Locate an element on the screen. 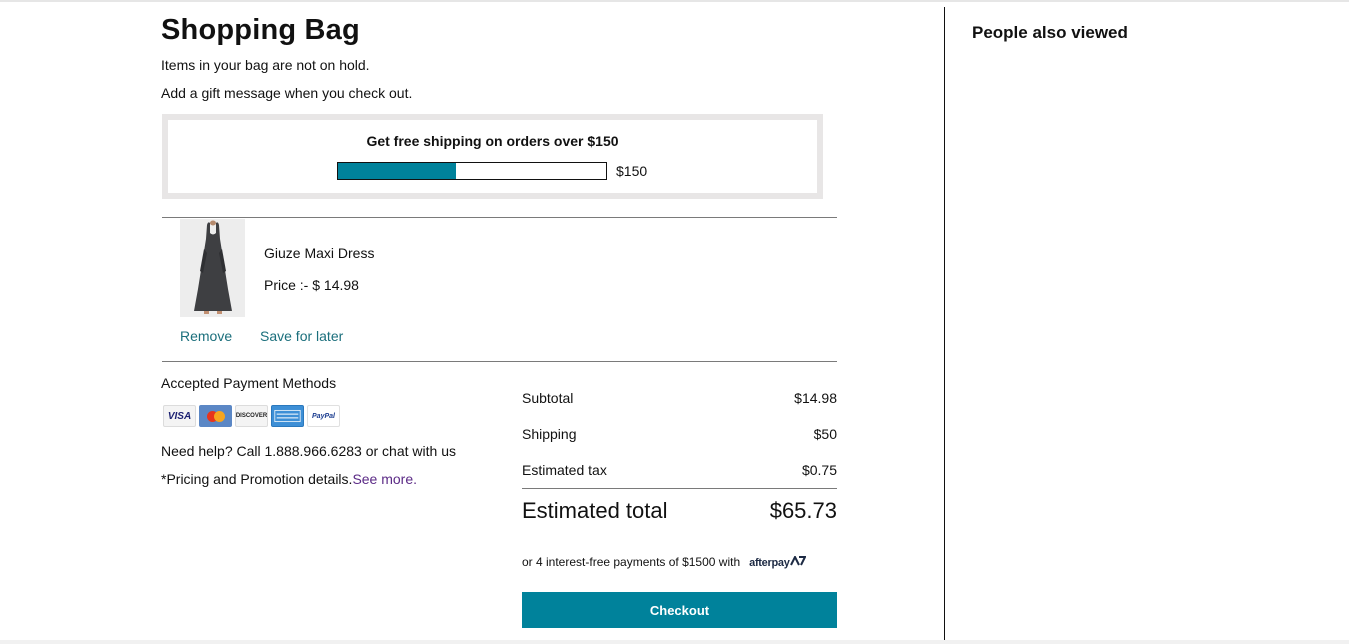 The width and height of the screenshot is (1349, 644). amex-card-icon is located at coordinates (287, 416).